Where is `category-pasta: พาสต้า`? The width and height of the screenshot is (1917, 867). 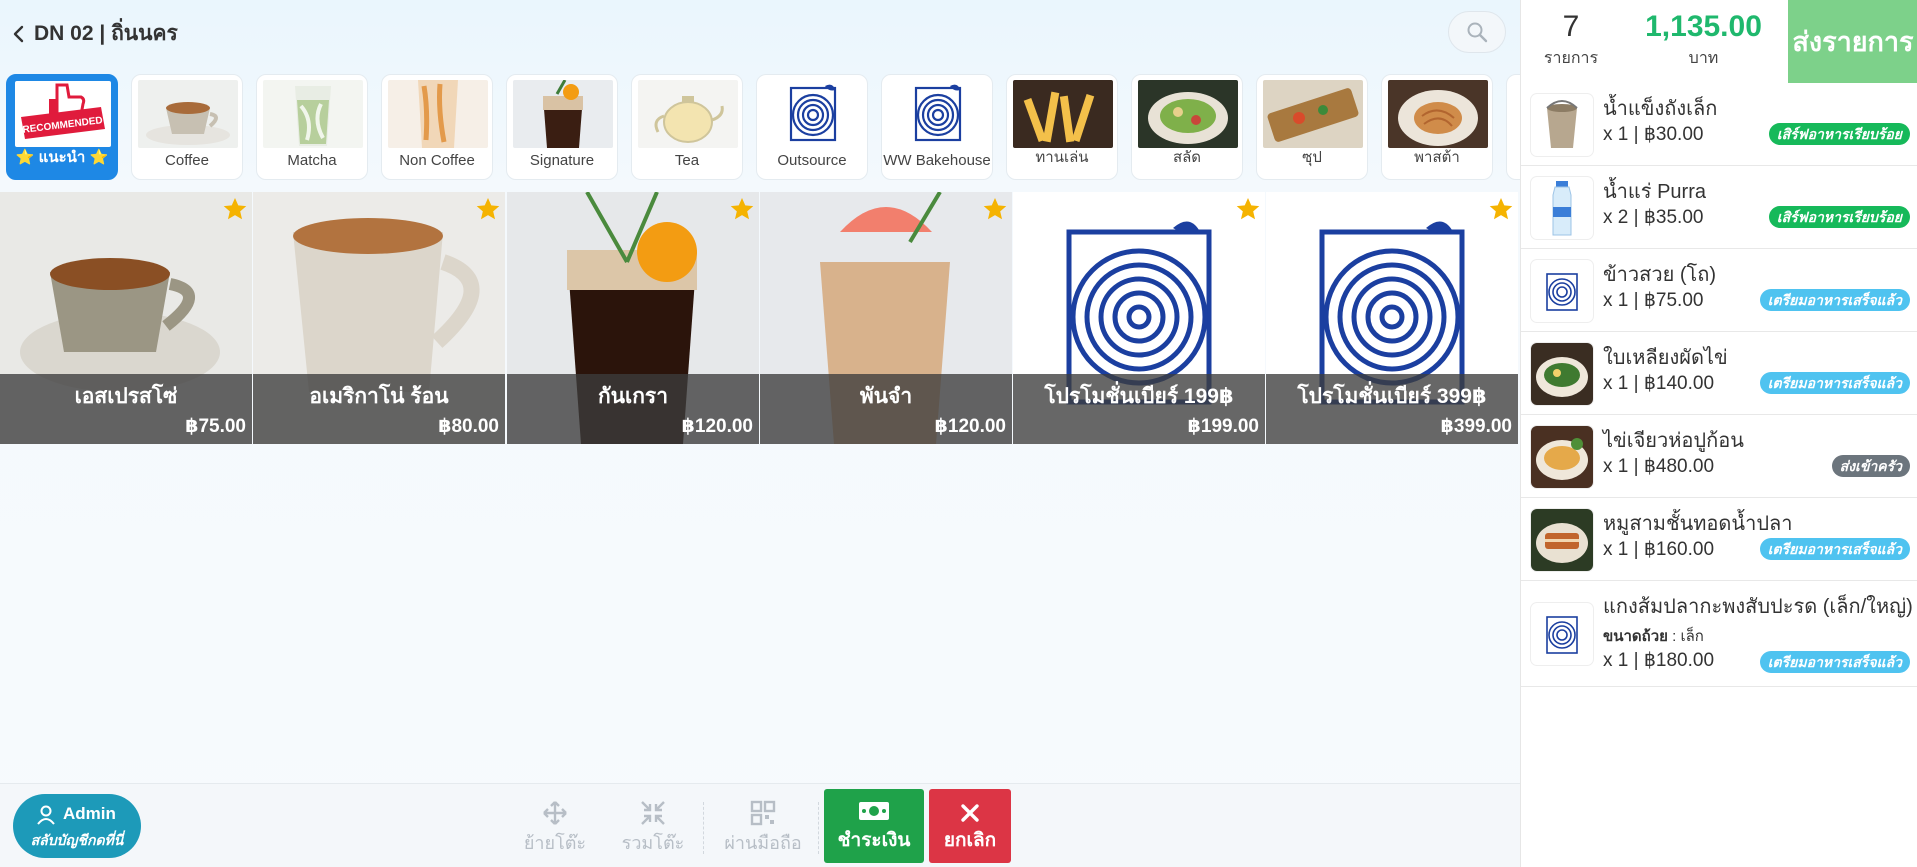 category-pasta: พาสต้า is located at coordinates (1437, 127).